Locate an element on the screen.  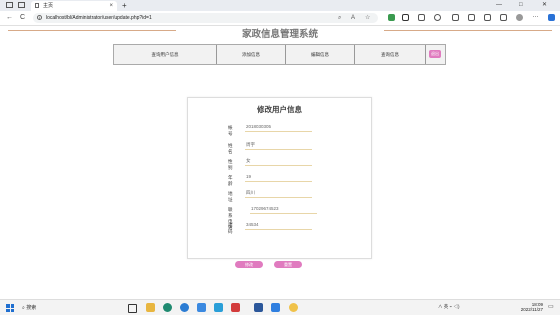
submit-button: 修改 is located at coordinates (249, 264).